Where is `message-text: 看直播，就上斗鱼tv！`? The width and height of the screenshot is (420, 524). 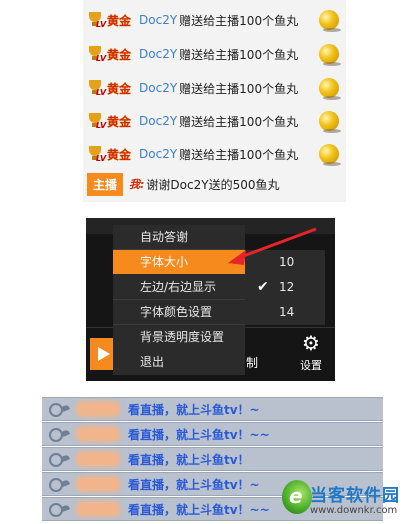 message-text: 看直播，就上斗鱼tv！ is located at coordinates (189, 460).